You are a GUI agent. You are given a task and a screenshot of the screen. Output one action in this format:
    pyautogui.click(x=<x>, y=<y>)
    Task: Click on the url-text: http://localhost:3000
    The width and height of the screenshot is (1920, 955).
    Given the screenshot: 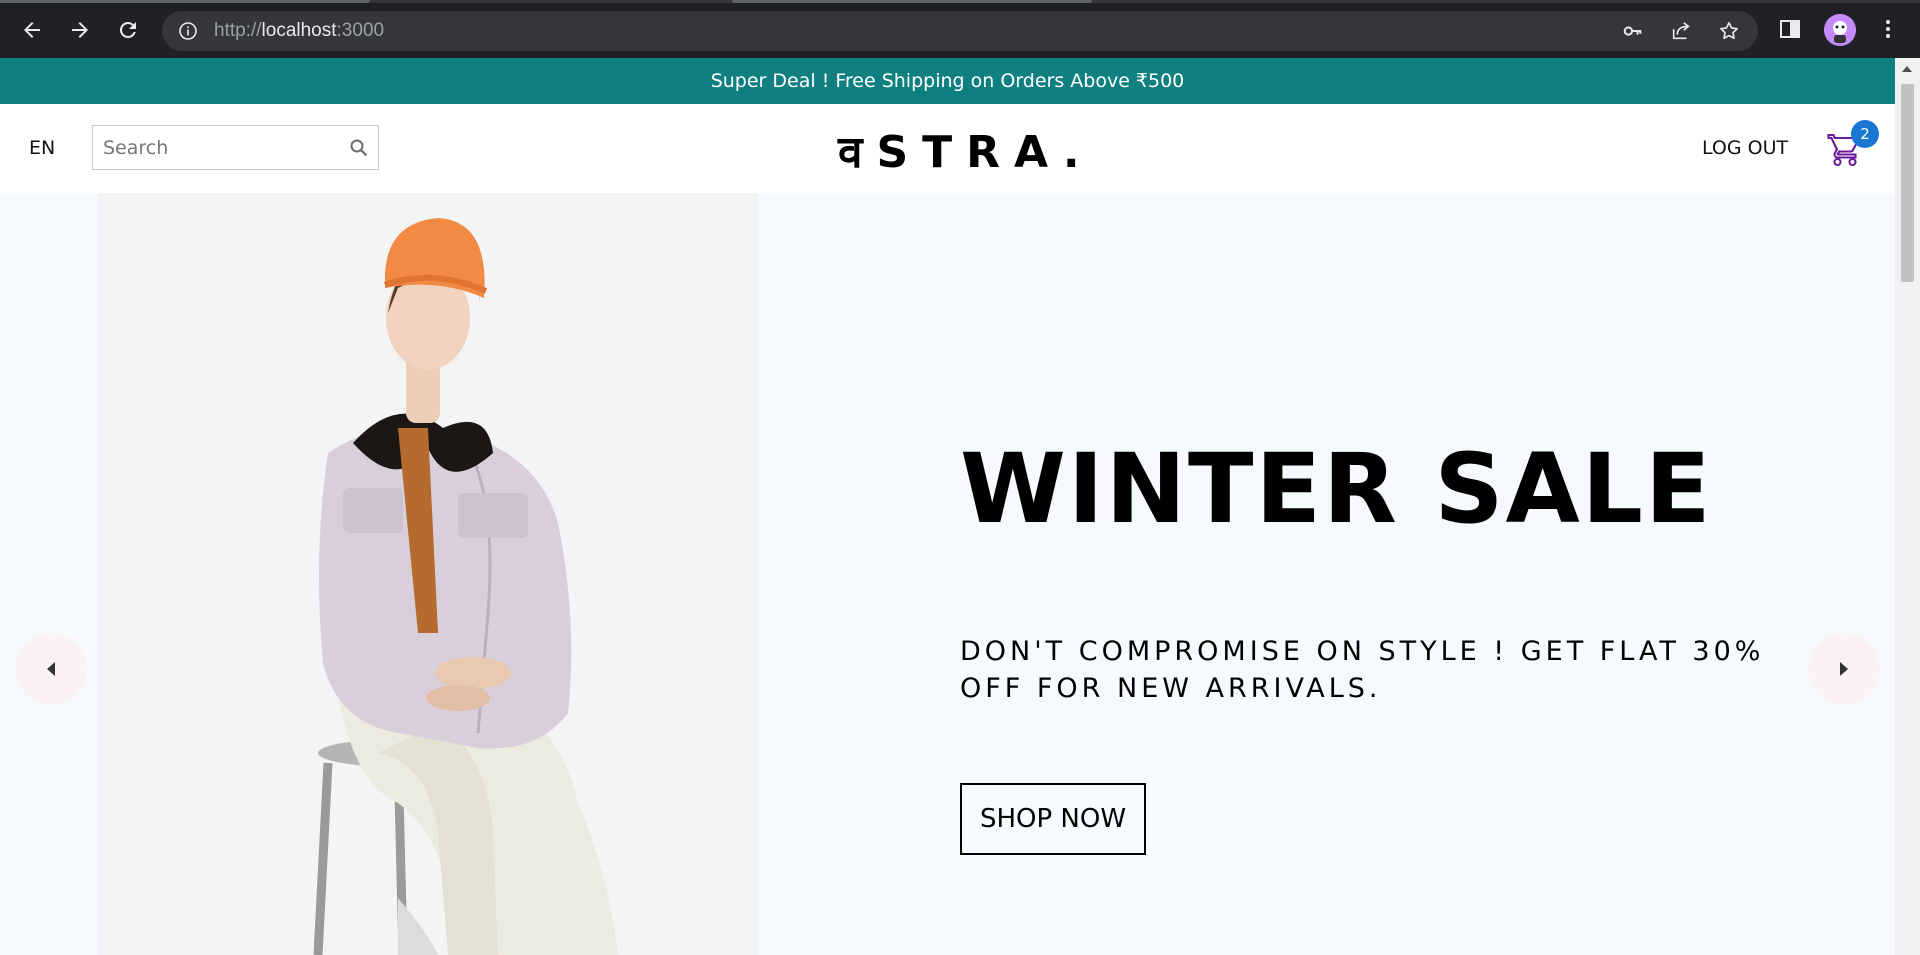 What is the action you would take?
    pyautogui.click(x=299, y=31)
    